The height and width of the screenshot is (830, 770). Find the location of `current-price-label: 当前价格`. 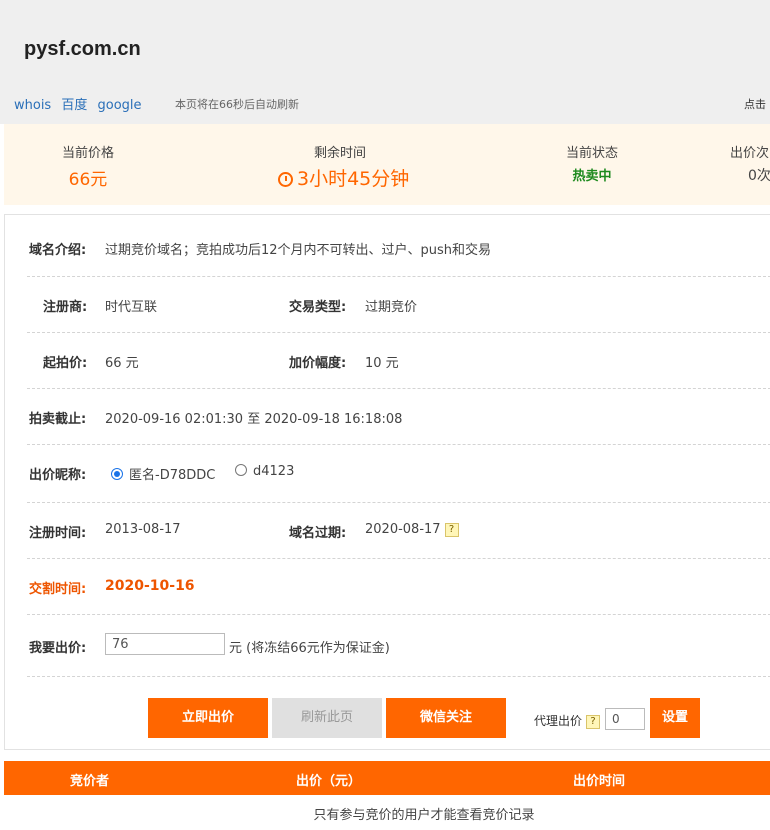

current-price-label: 当前价格 is located at coordinates (87, 153).